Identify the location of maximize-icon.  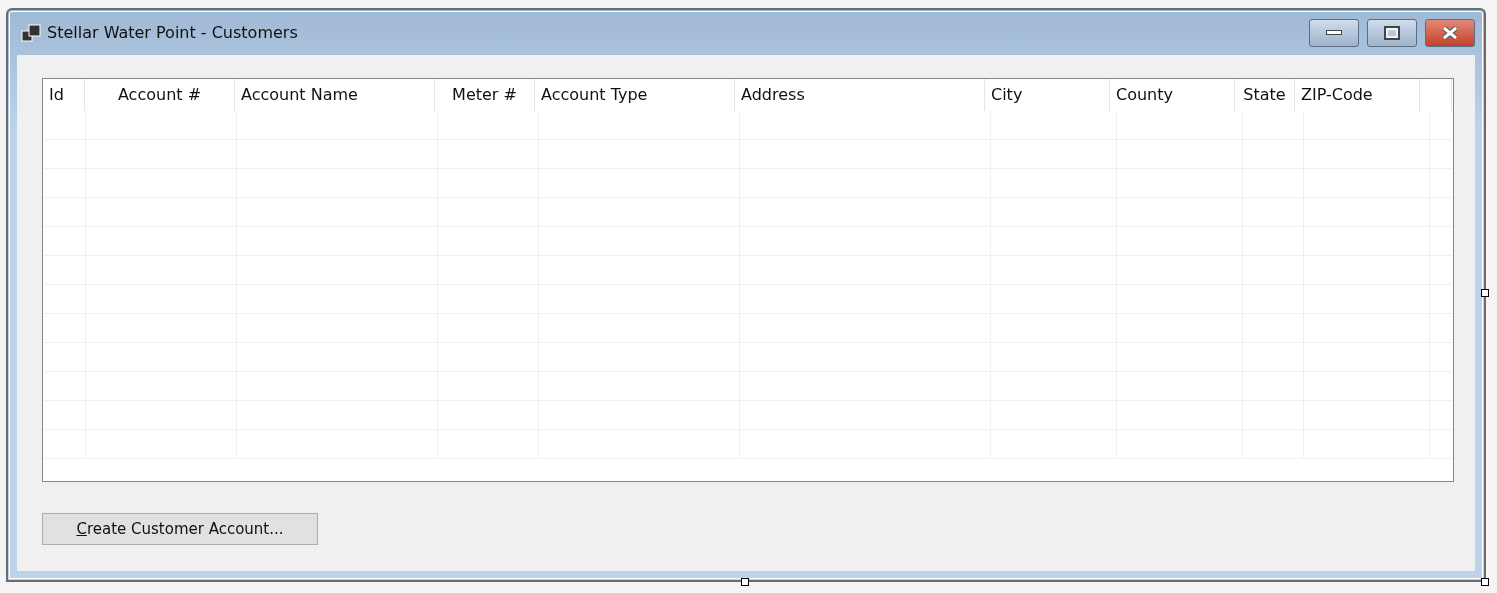
(1392, 32).